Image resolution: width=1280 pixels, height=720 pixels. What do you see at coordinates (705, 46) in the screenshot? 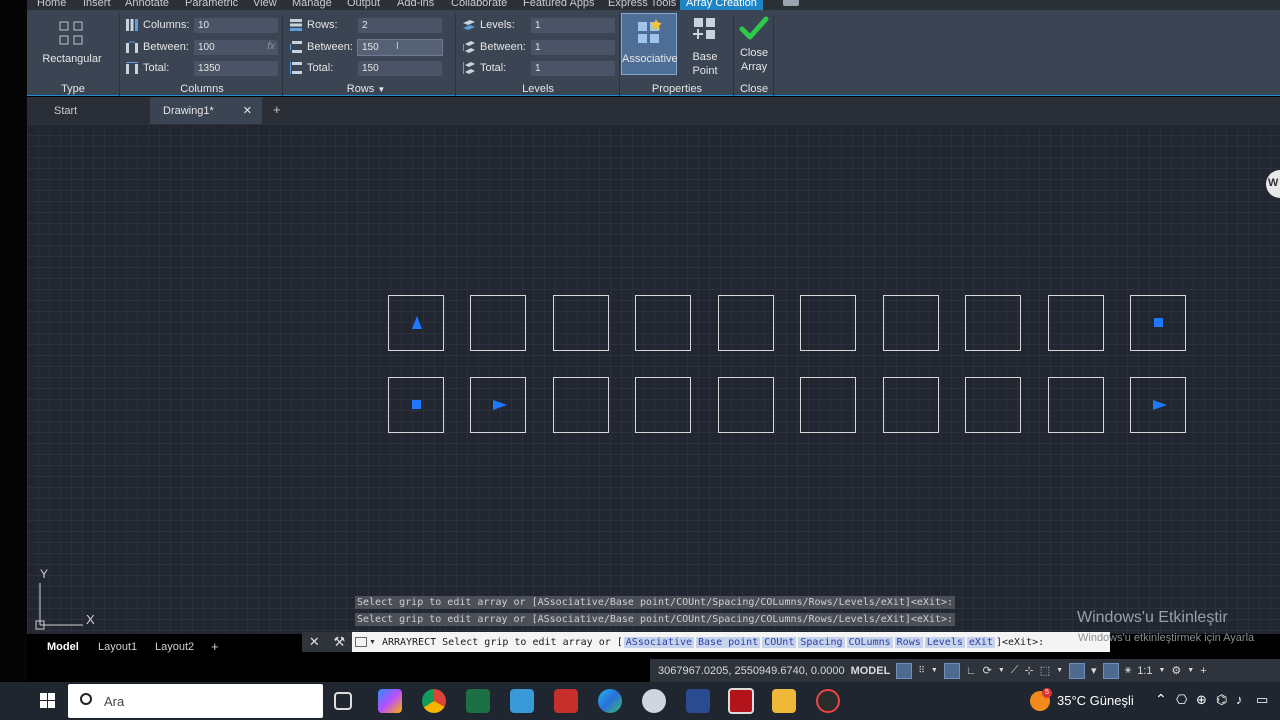
I see `base-point-button: Base Point` at bounding box center [705, 46].